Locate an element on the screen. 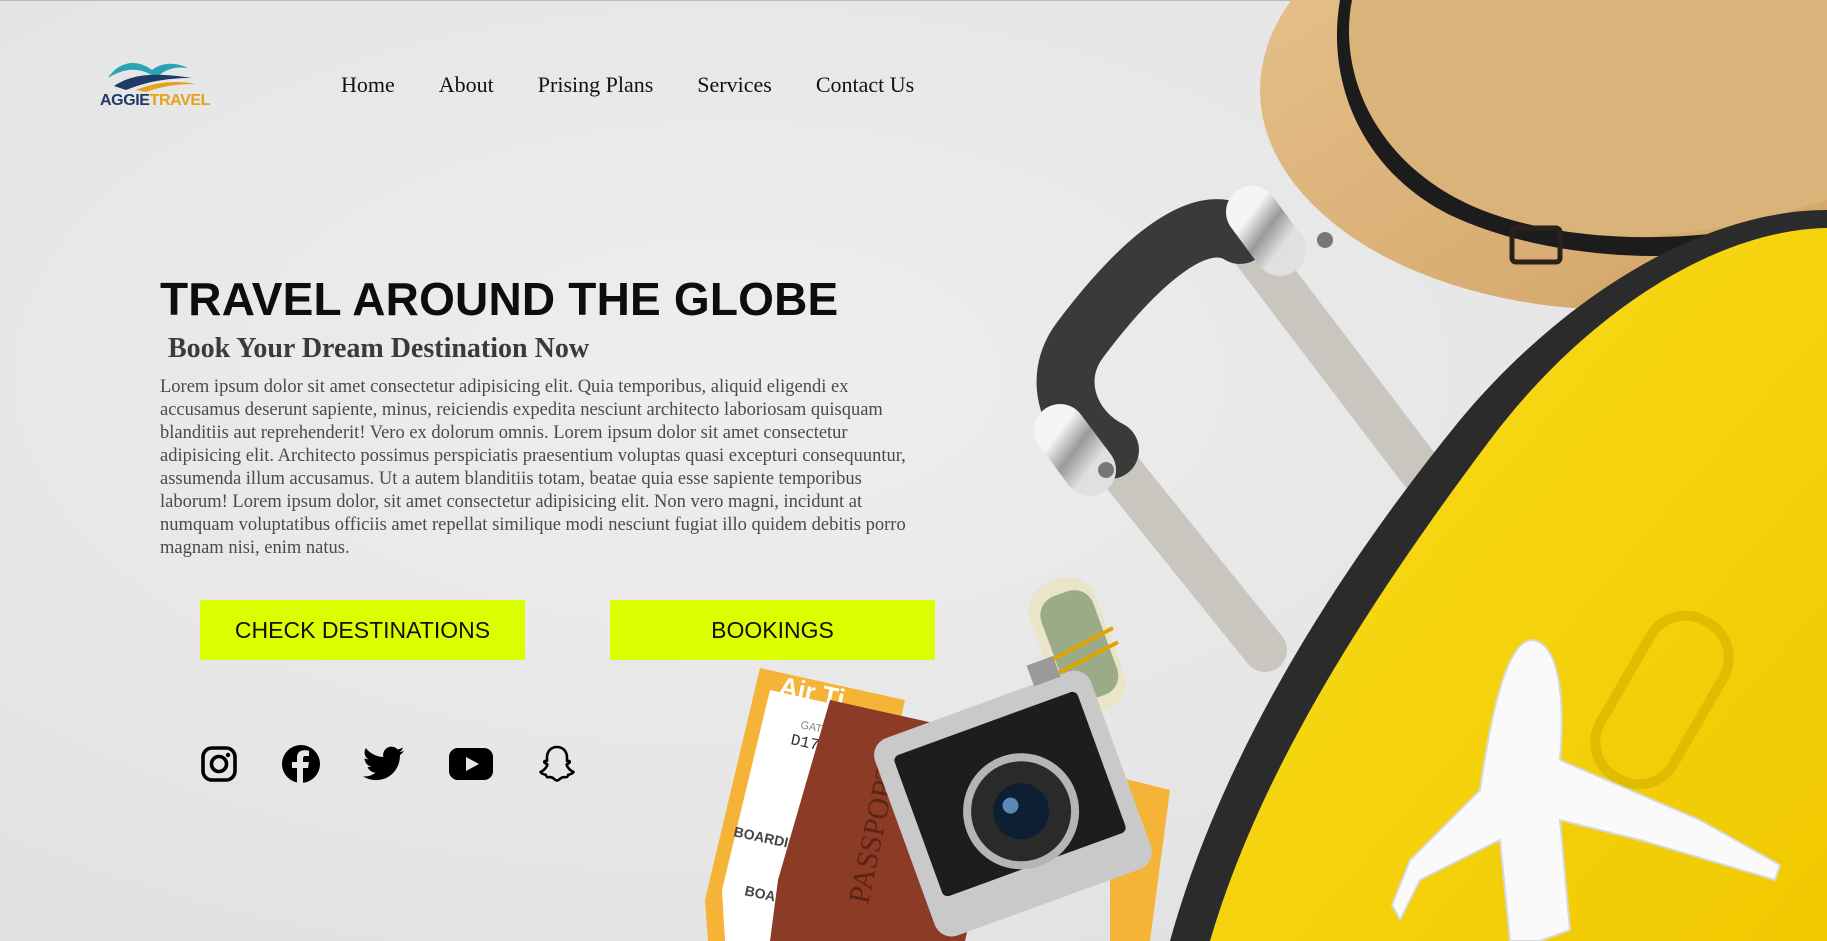  ticket-heading: Air Ti is located at coordinates (812, 692).